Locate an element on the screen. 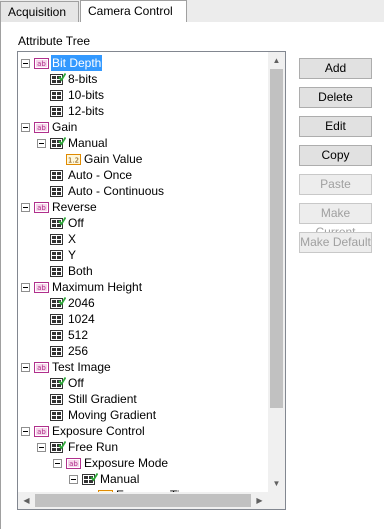  copy-button: Copy is located at coordinates (335, 155).